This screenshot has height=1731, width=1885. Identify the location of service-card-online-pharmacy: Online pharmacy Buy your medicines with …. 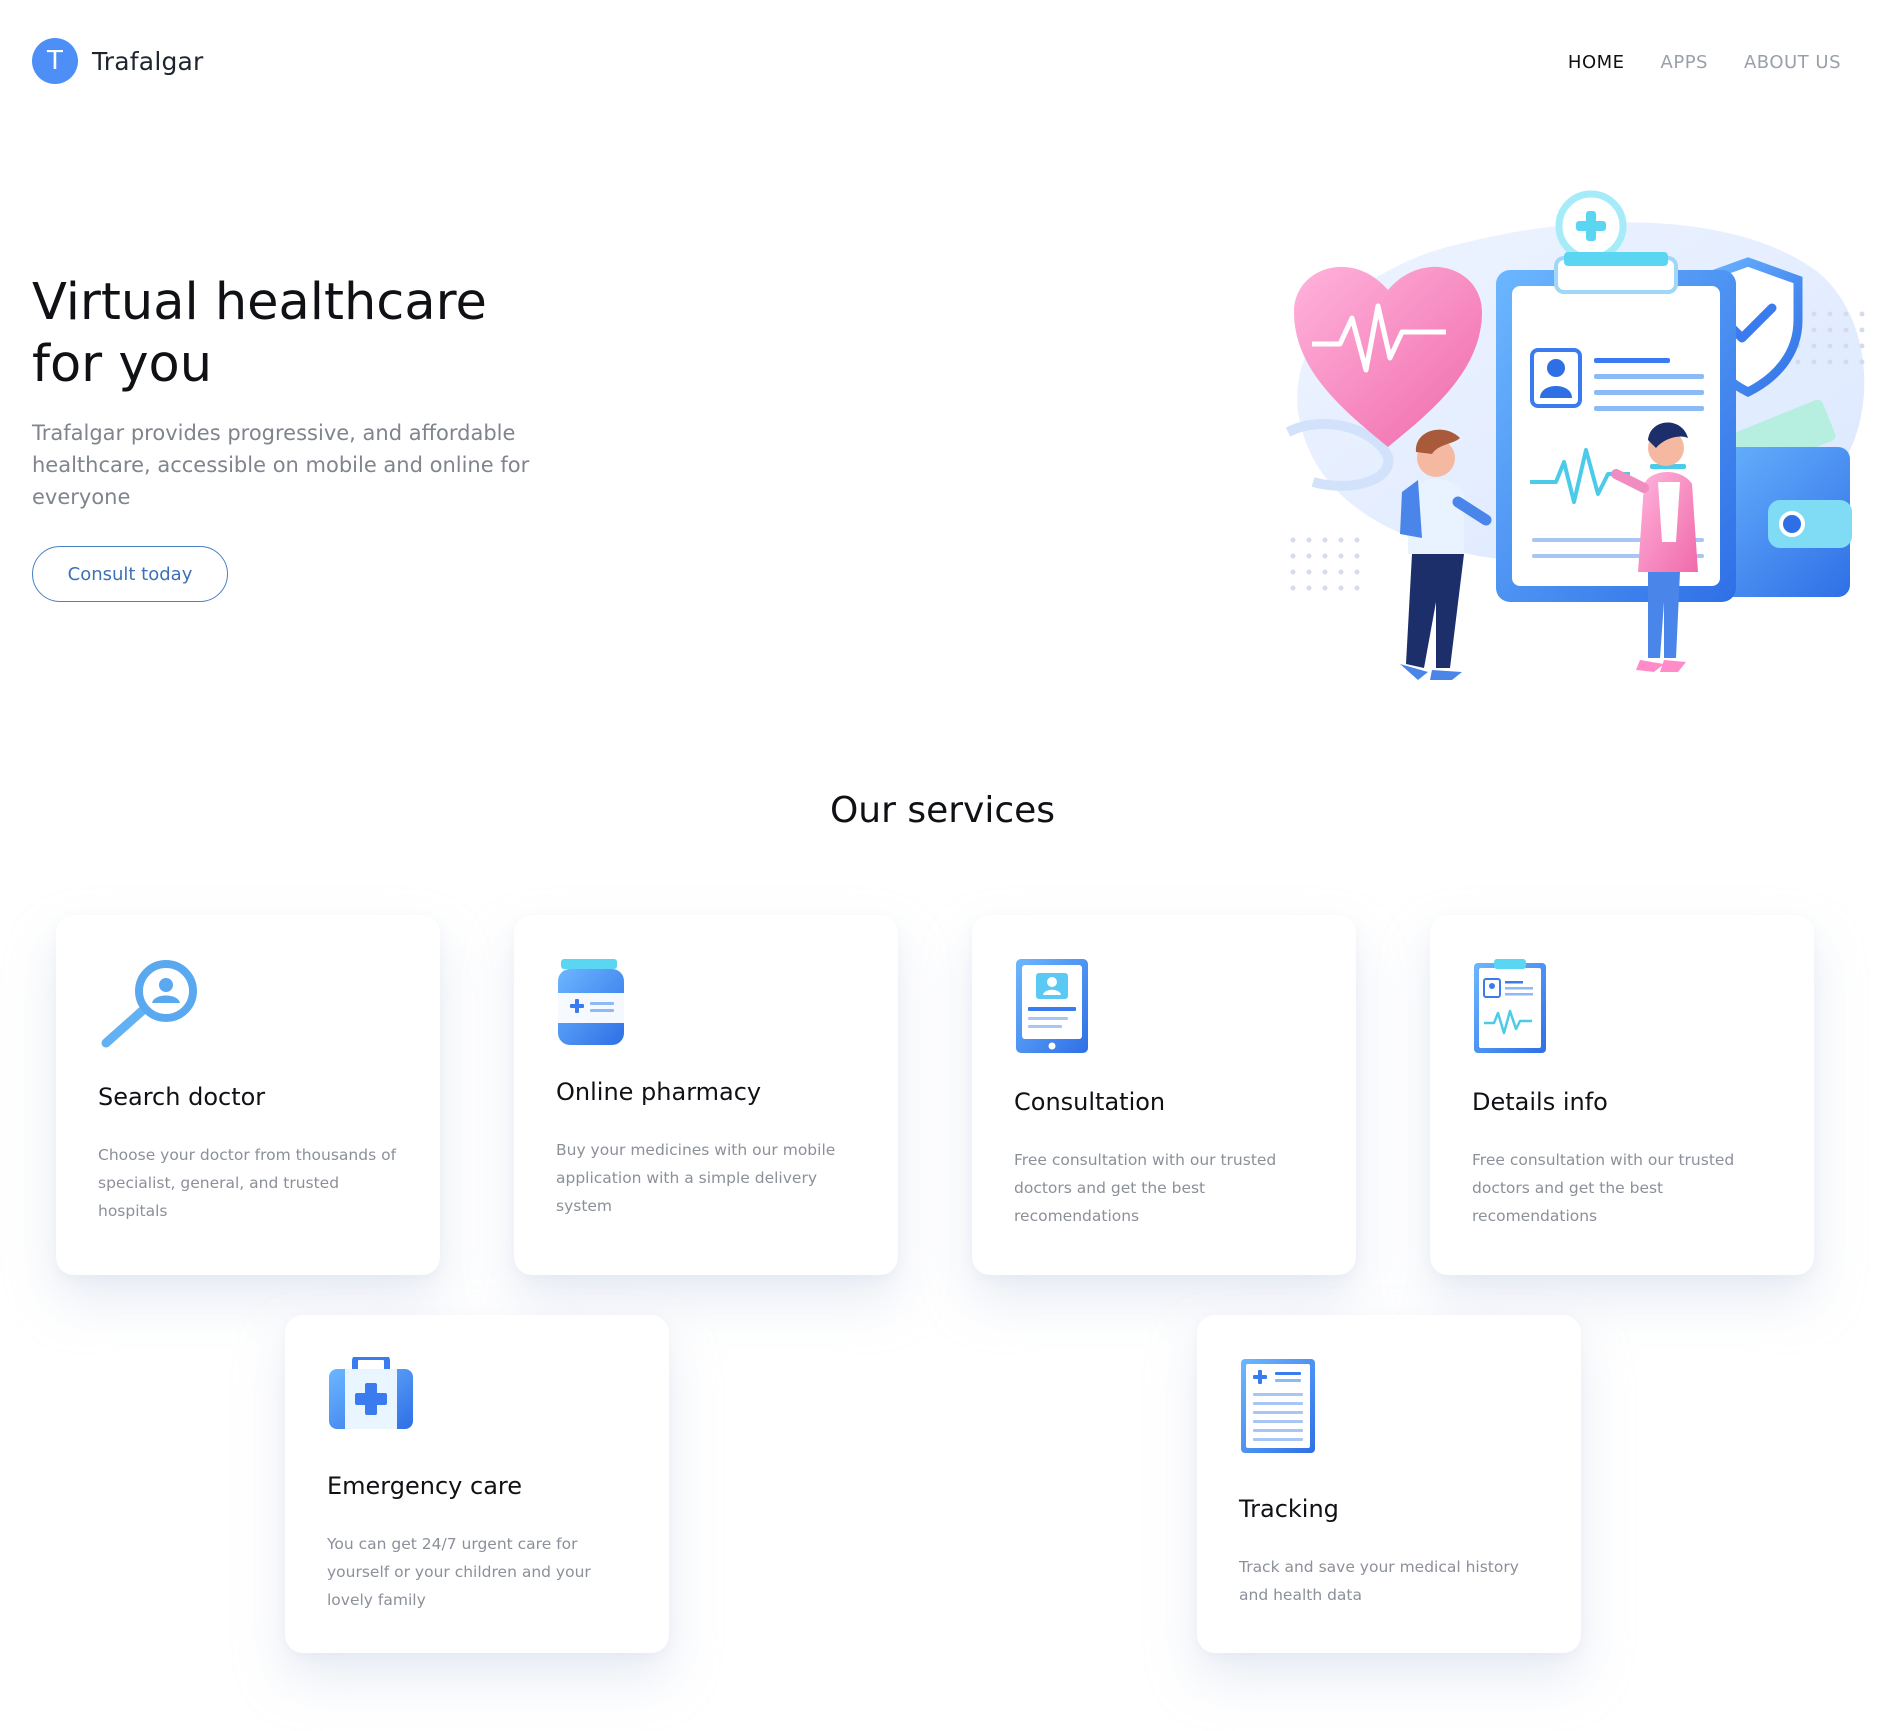
(706, 1095).